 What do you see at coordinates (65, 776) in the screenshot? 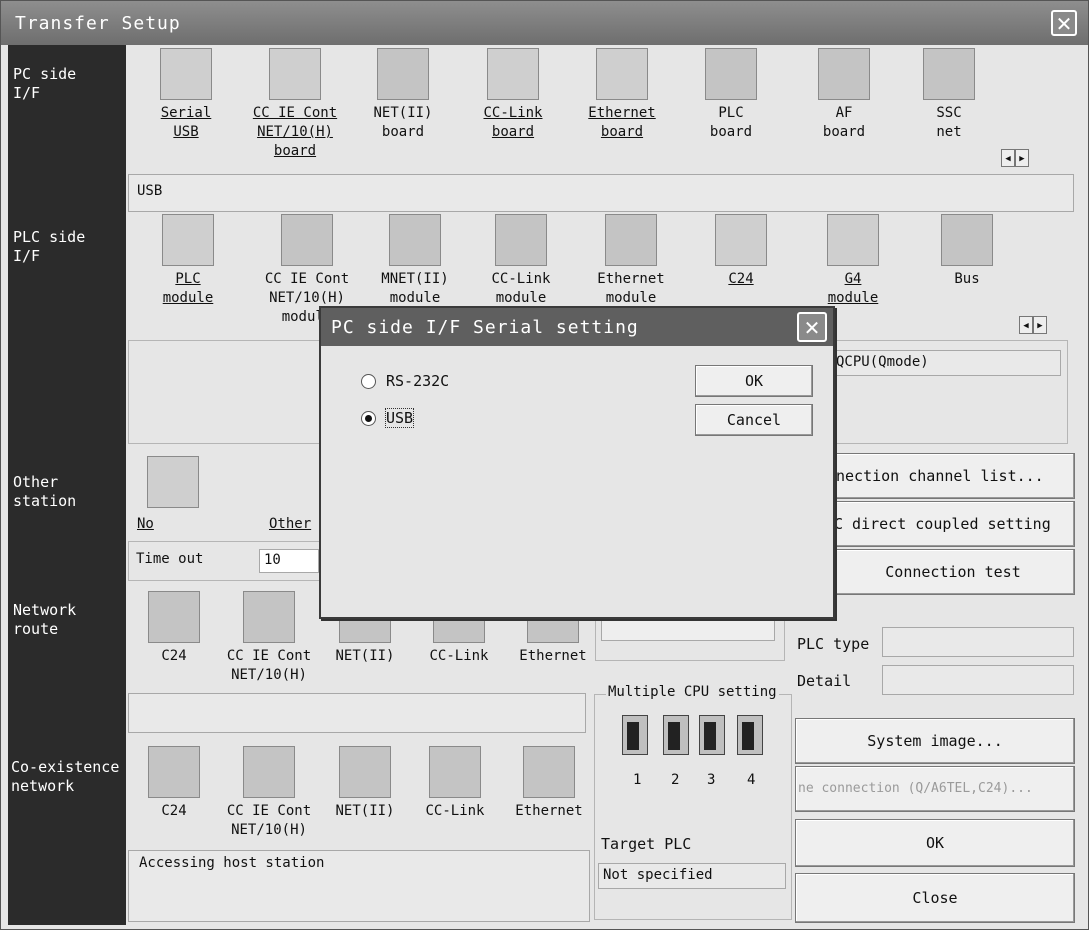
I see `sidebar-coexistence-network: Co-existence network` at bounding box center [65, 776].